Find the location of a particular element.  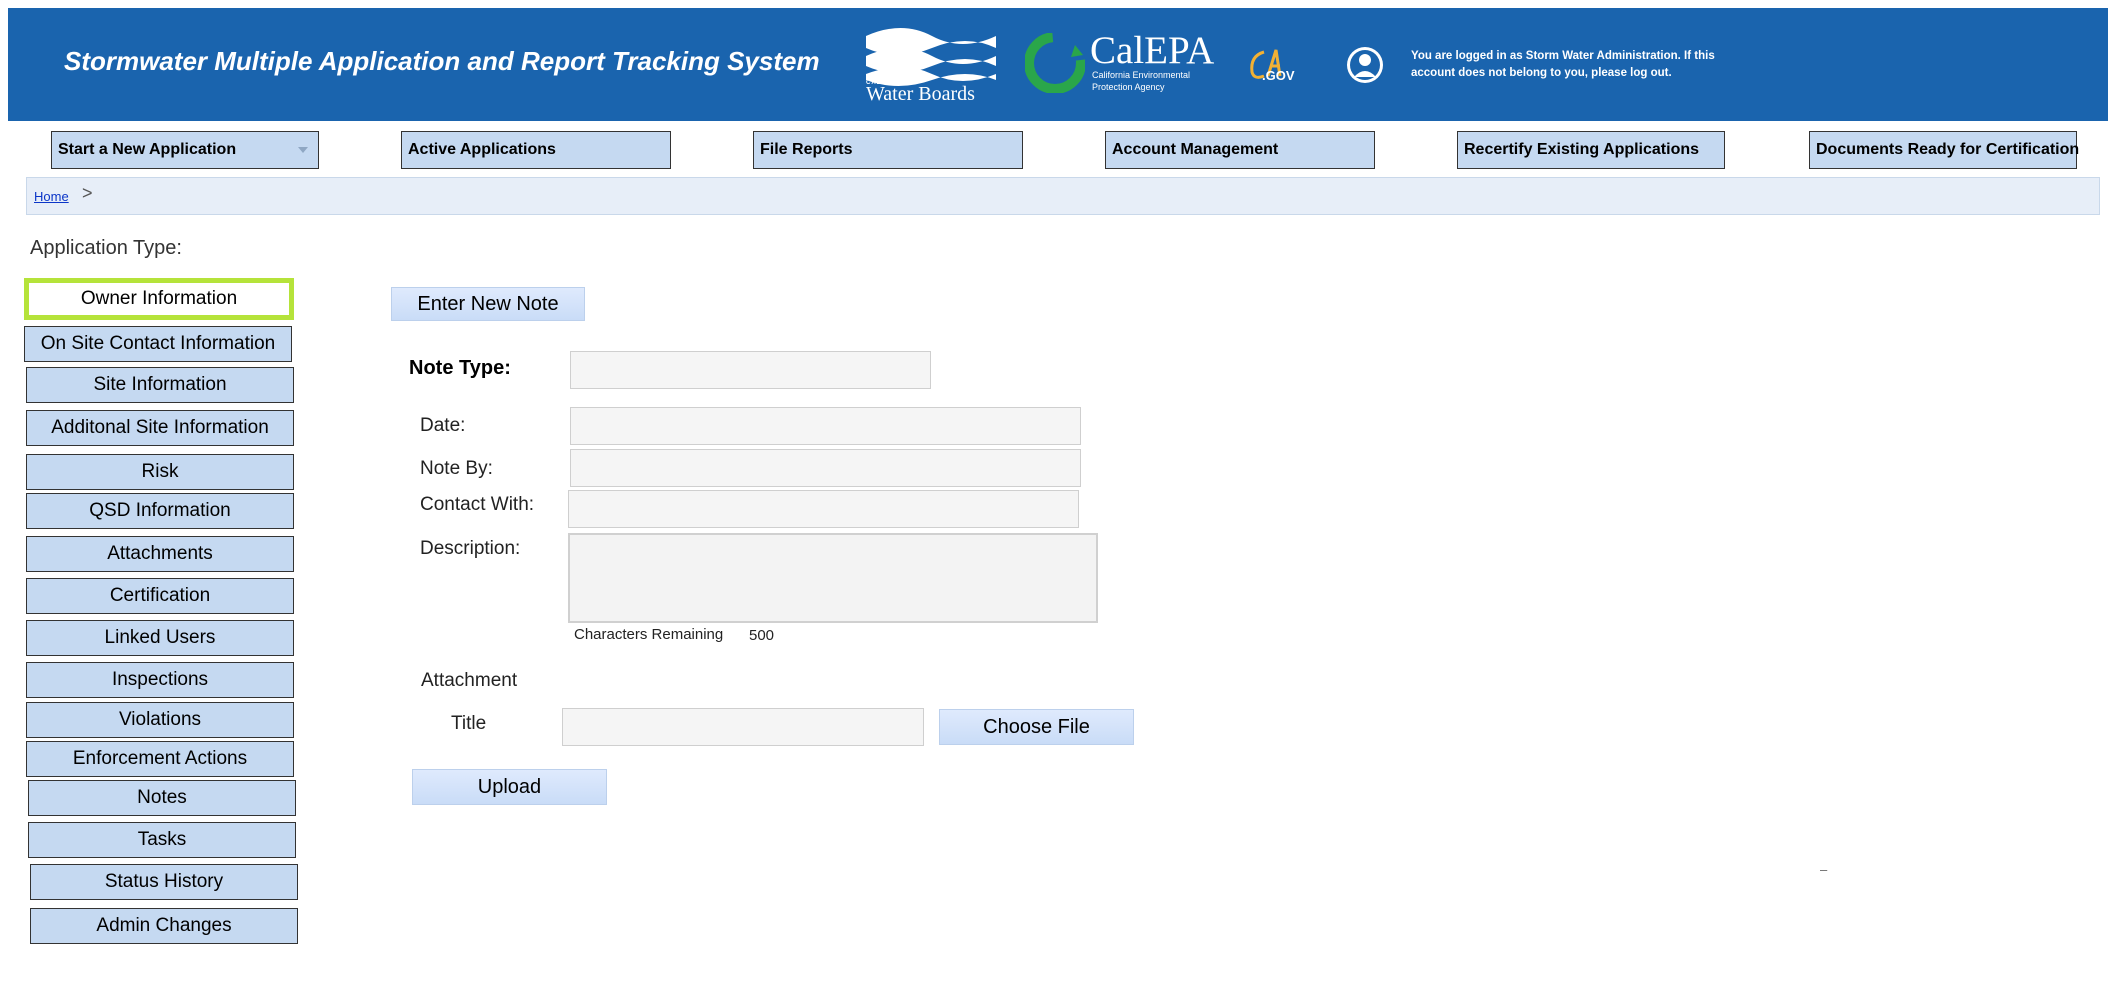

sidebar-item-inspections: Inspections is located at coordinates (160, 680).